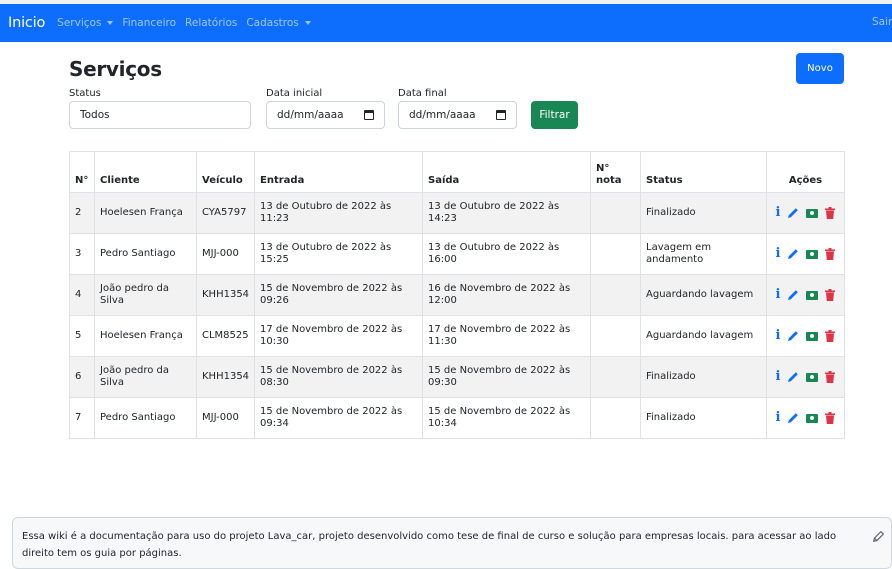 The height and width of the screenshot is (569, 892). Describe the element at coordinates (338, 213) in the screenshot. I see `cell-entrada: 13 de Outubro de 2022 às 11:23` at that location.